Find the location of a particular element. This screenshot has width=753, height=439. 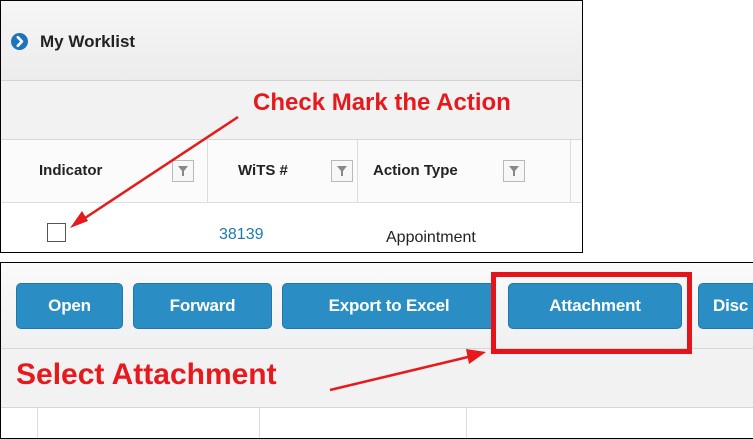

indicator-checkbox is located at coordinates (56, 232).